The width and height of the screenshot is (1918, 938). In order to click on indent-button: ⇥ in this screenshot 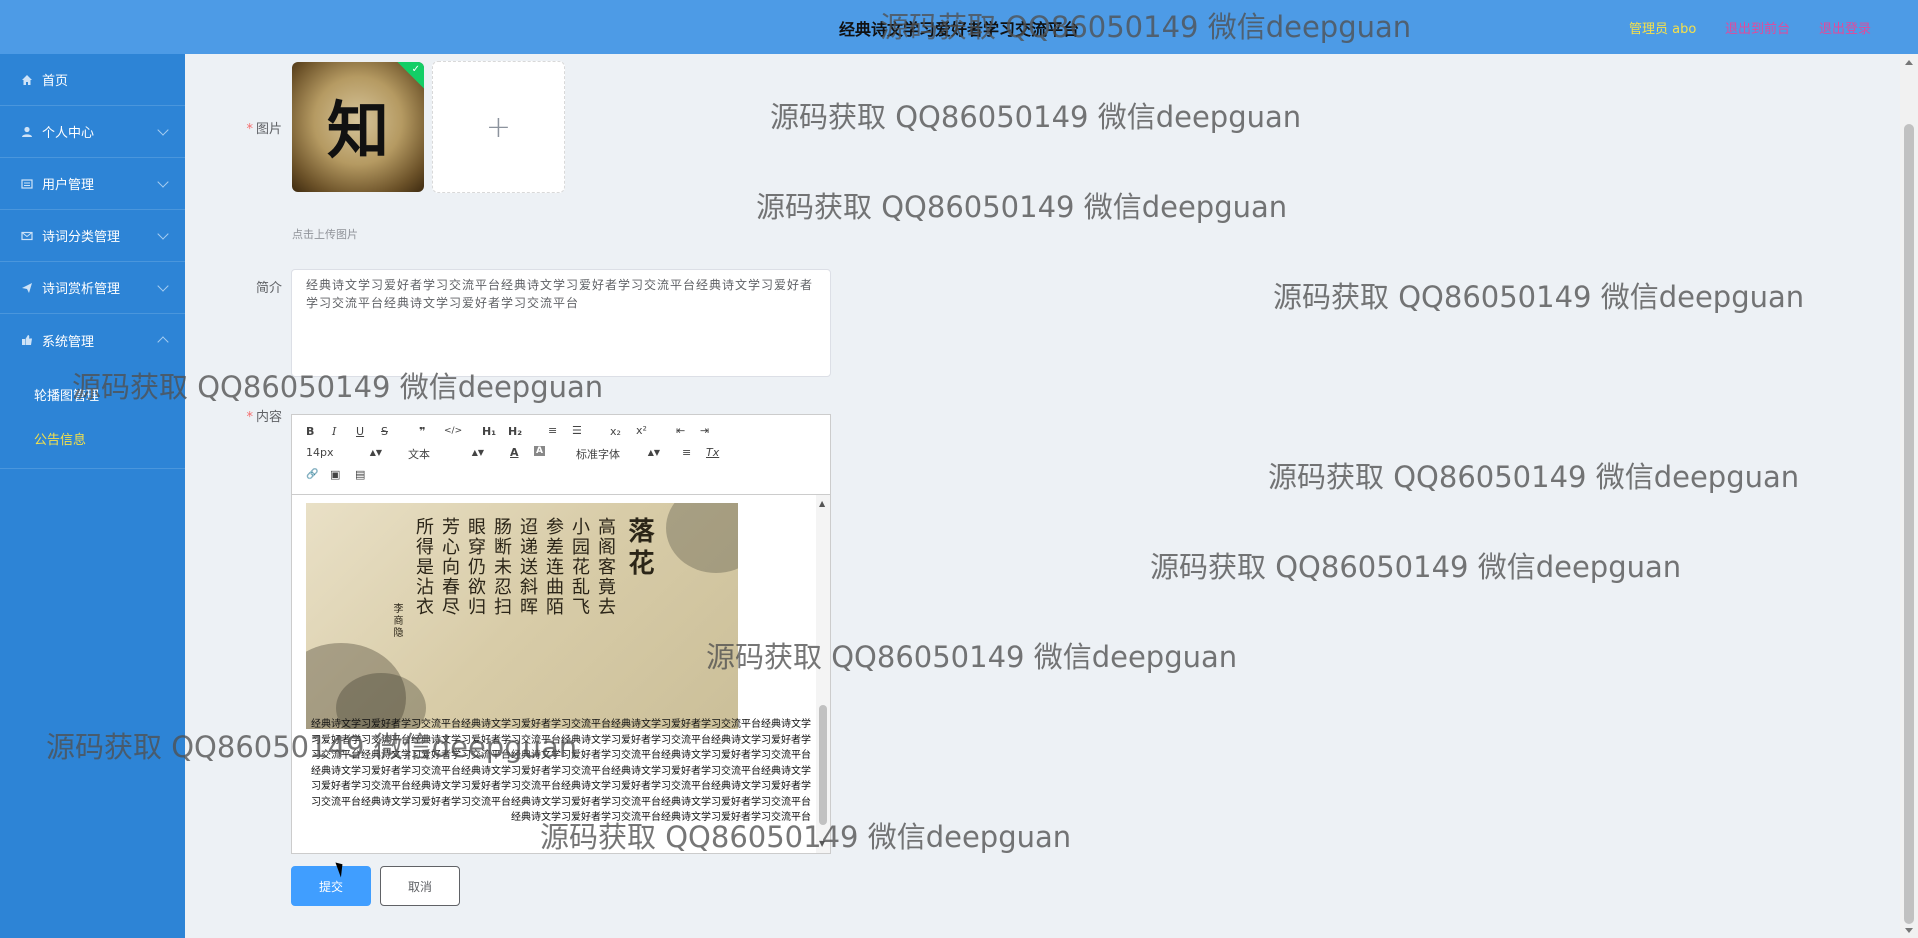, I will do `click(704, 430)`.